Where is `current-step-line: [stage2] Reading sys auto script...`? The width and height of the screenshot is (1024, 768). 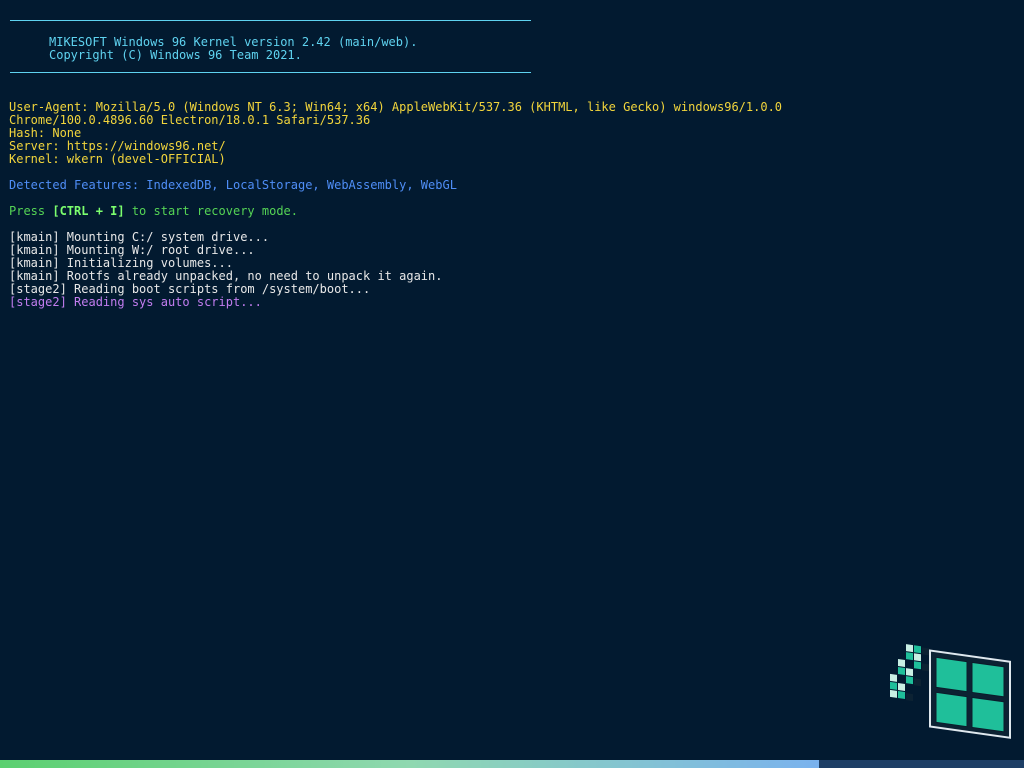 current-step-line: [stage2] Reading sys auto script... is located at coordinates (135, 302).